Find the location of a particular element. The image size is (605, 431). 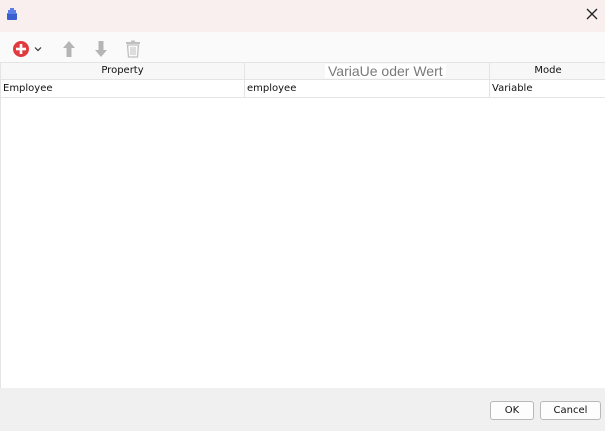

close-icon is located at coordinates (592, 14).